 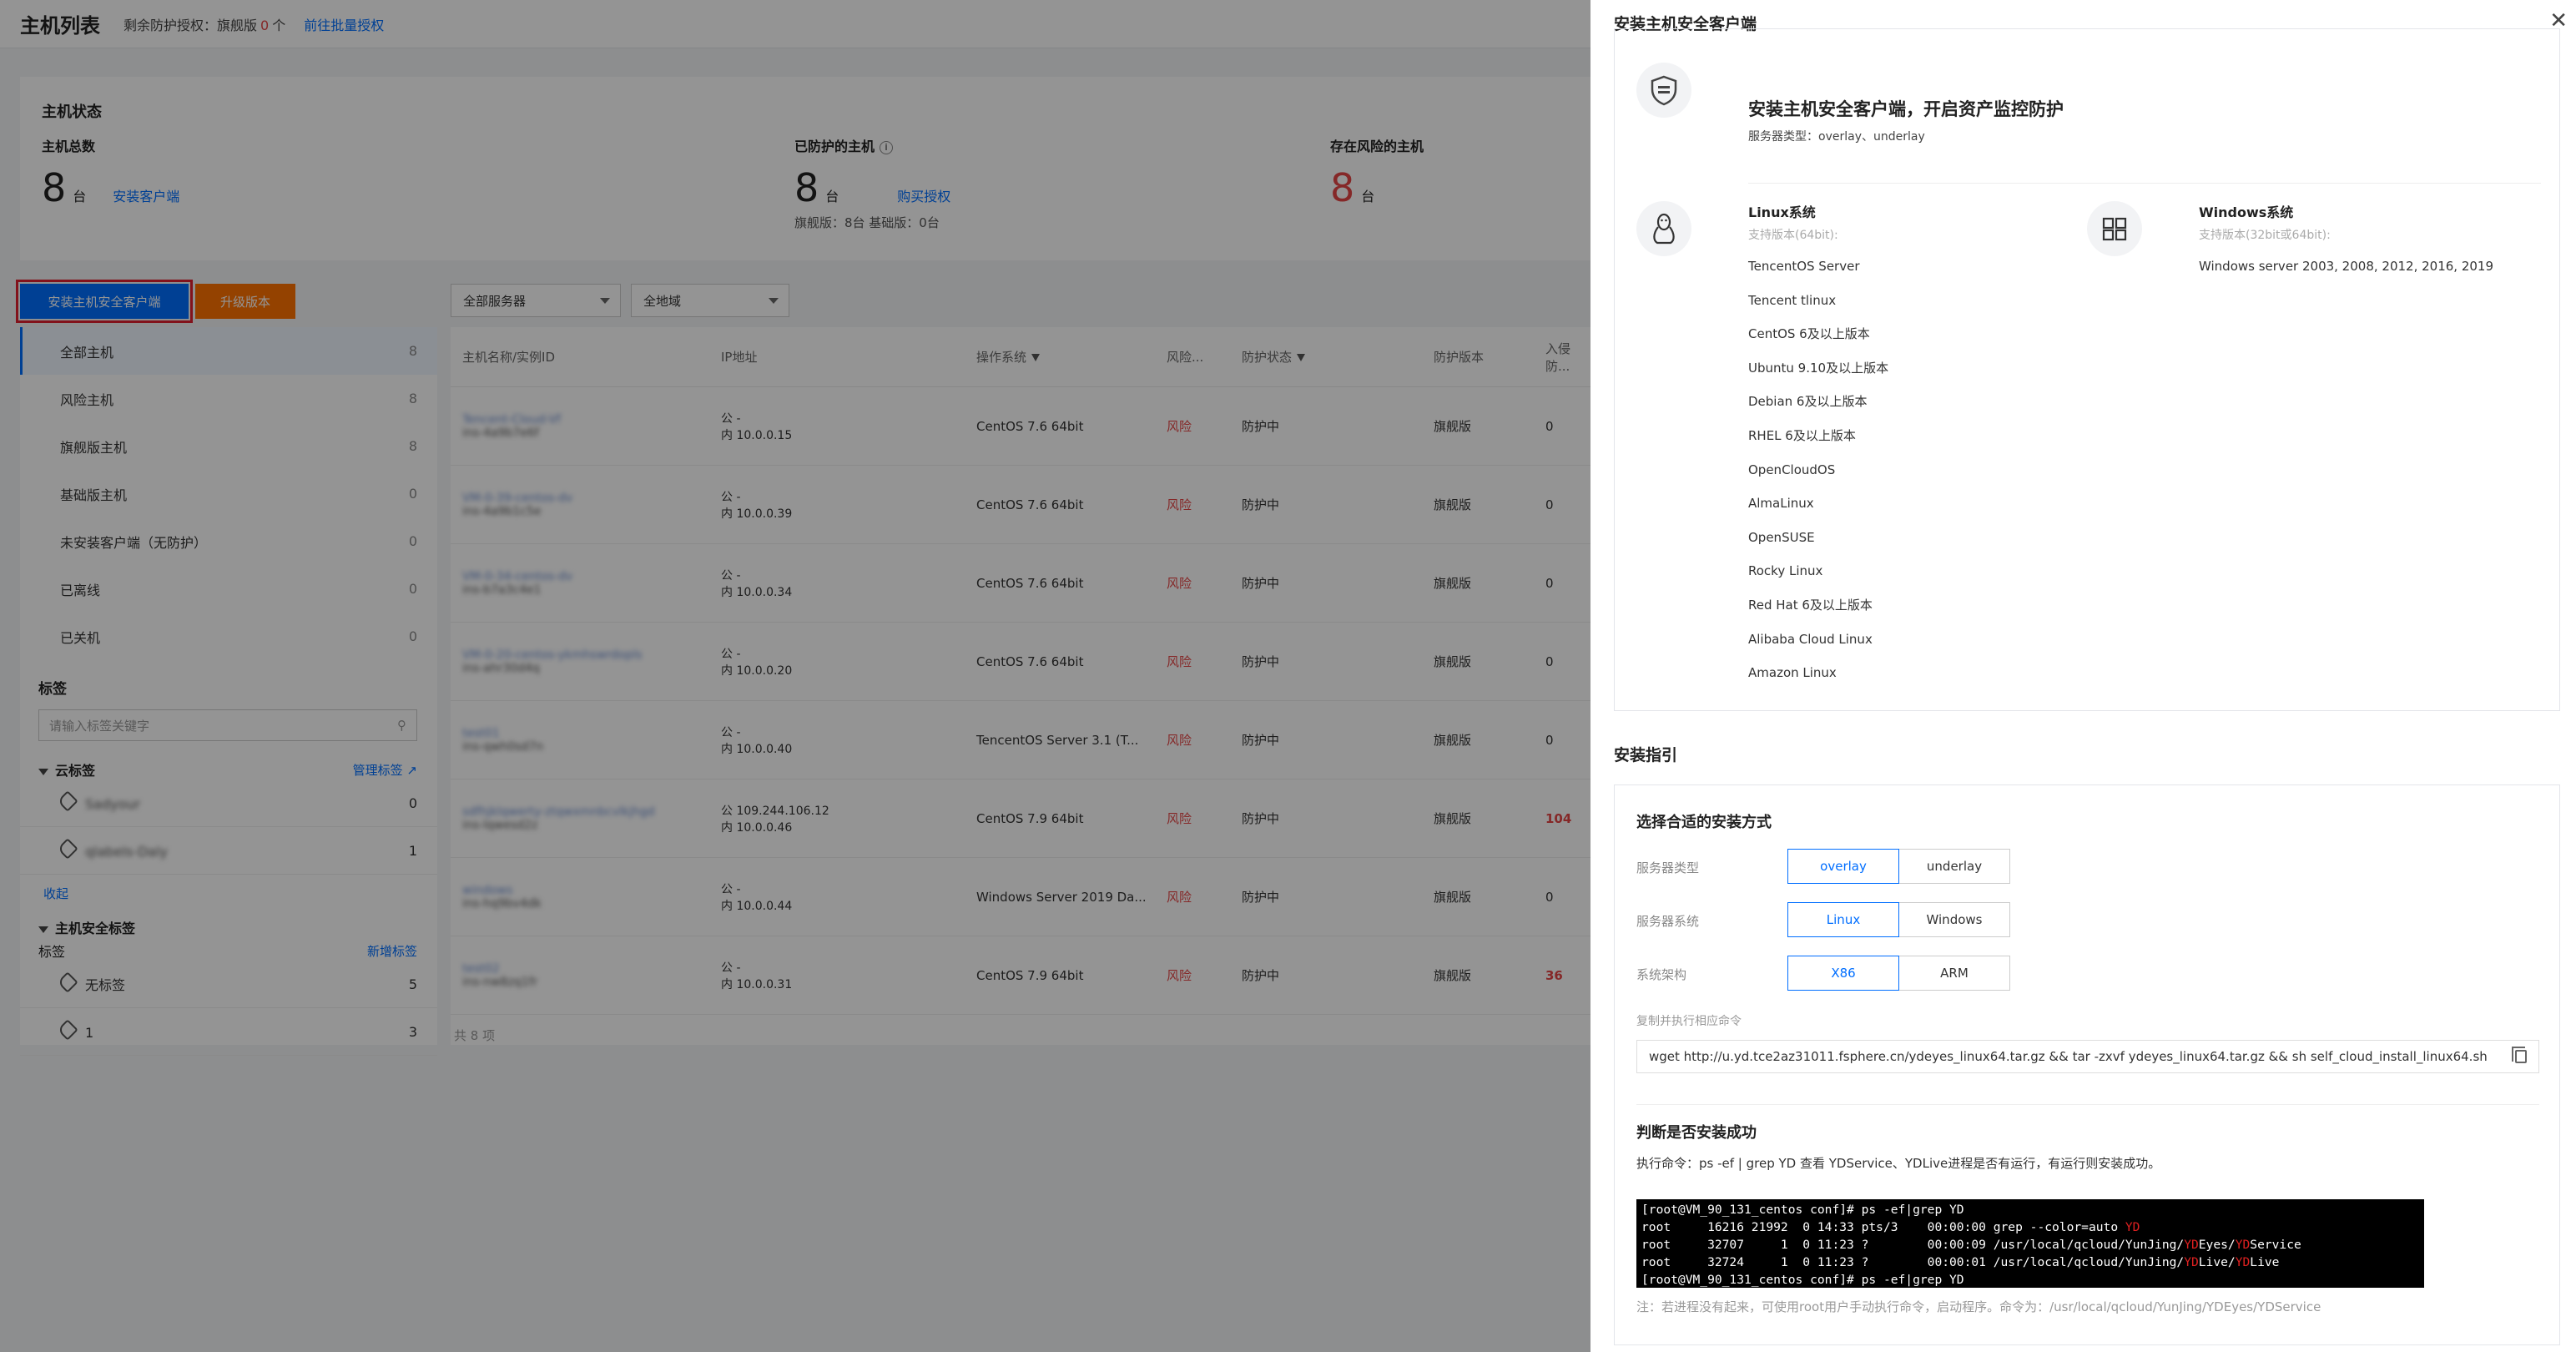 What do you see at coordinates (1689, 1022) in the screenshot?
I see `command-label: 复制并执行相应命令` at bounding box center [1689, 1022].